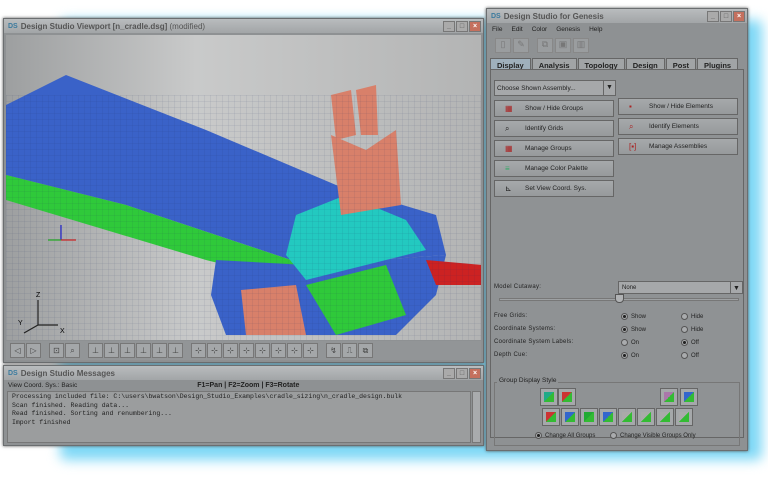  What do you see at coordinates (507, 168) in the screenshot?
I see `palette-icon: ≡` at bounding box center [507, 168].